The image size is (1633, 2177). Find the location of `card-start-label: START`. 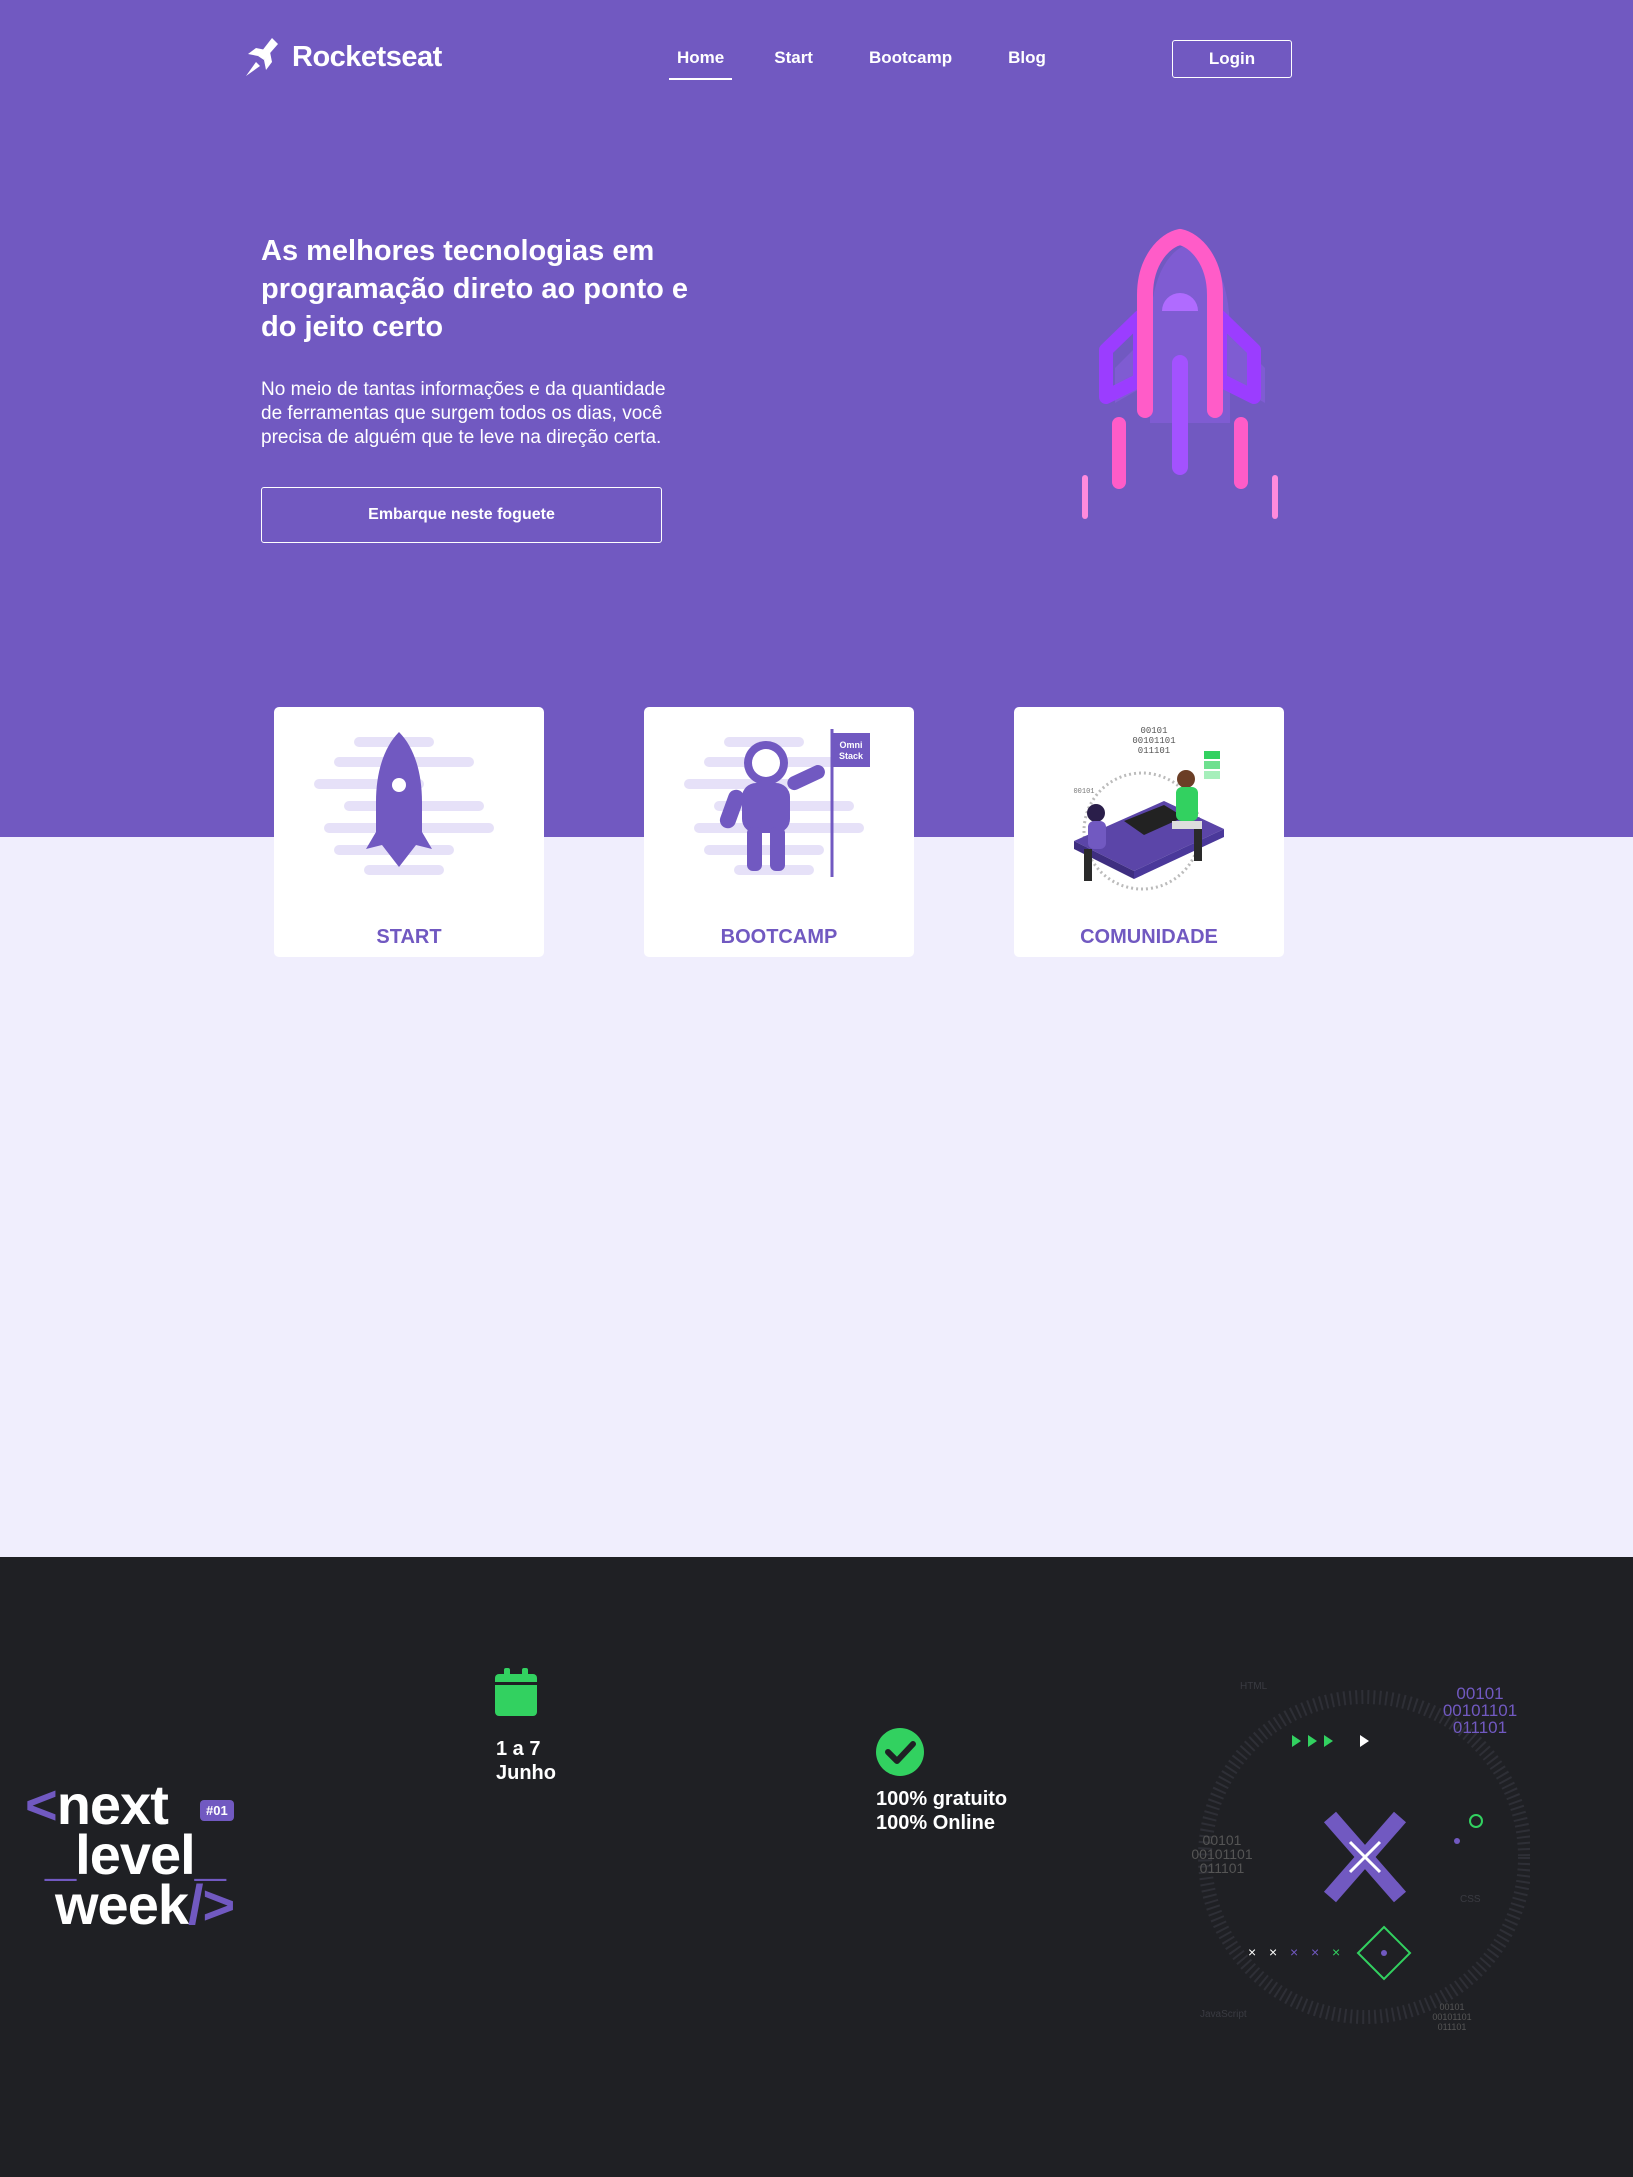

card-start-label: START is located at coordinates (409, 937).